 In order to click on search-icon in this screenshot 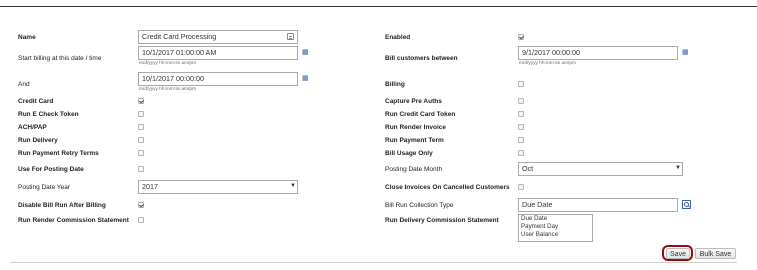, I will do `click(686, 204)`.